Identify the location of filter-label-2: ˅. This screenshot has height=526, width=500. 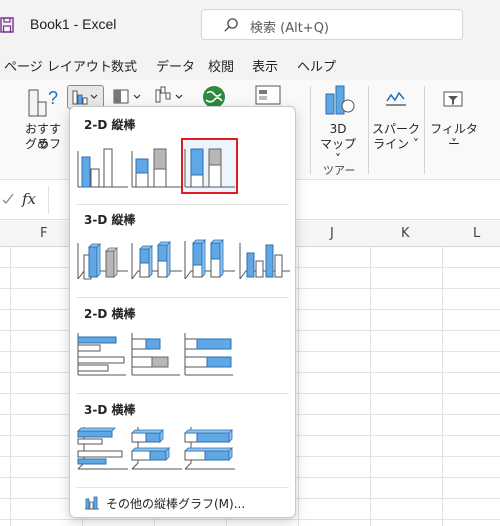
(454, 144).